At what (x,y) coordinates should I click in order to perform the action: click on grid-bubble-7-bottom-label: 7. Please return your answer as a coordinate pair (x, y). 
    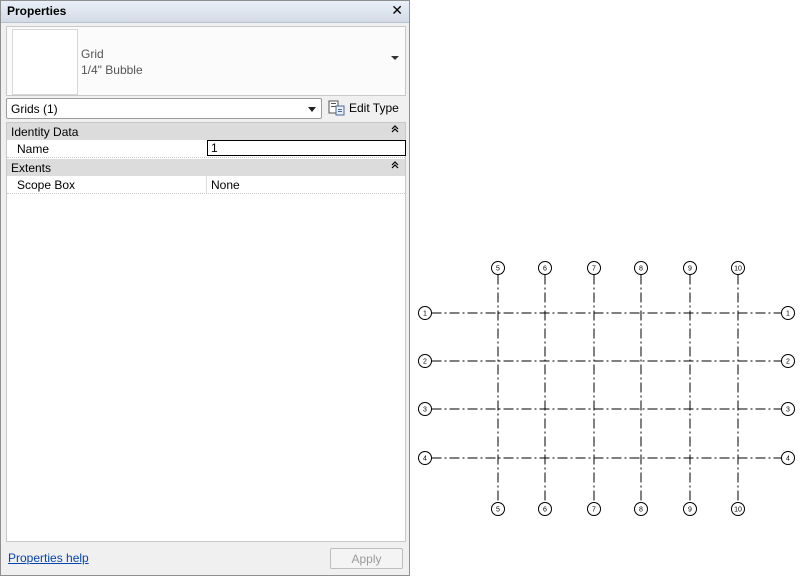
    Looking at the image, I should click on (594, 510).